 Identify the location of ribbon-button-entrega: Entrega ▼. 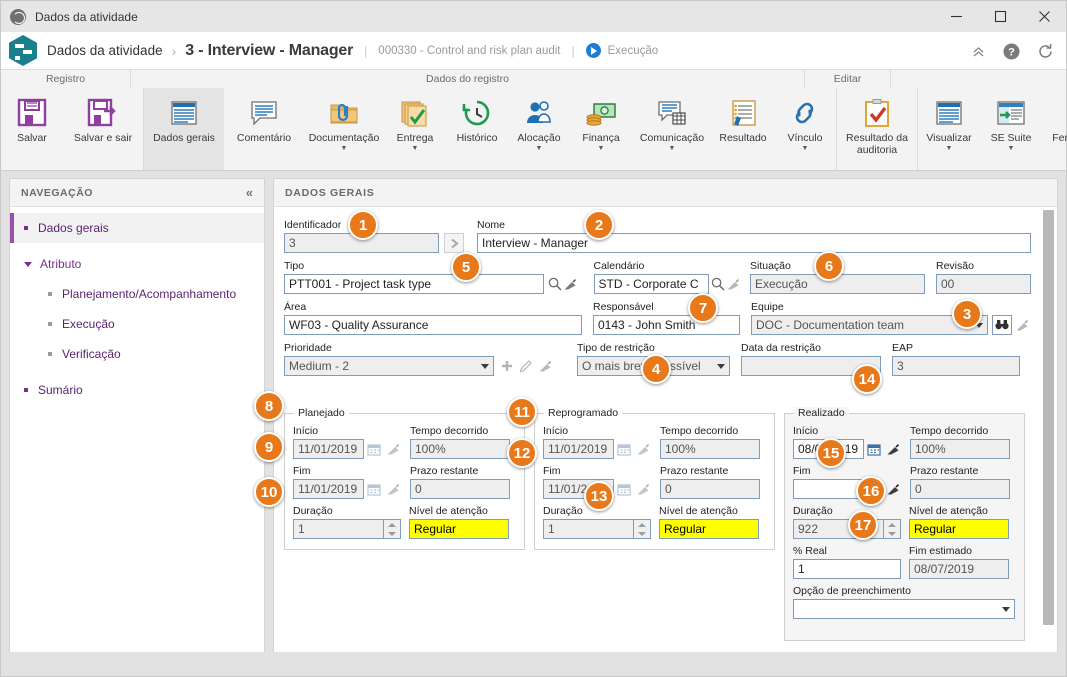
(415, 129).